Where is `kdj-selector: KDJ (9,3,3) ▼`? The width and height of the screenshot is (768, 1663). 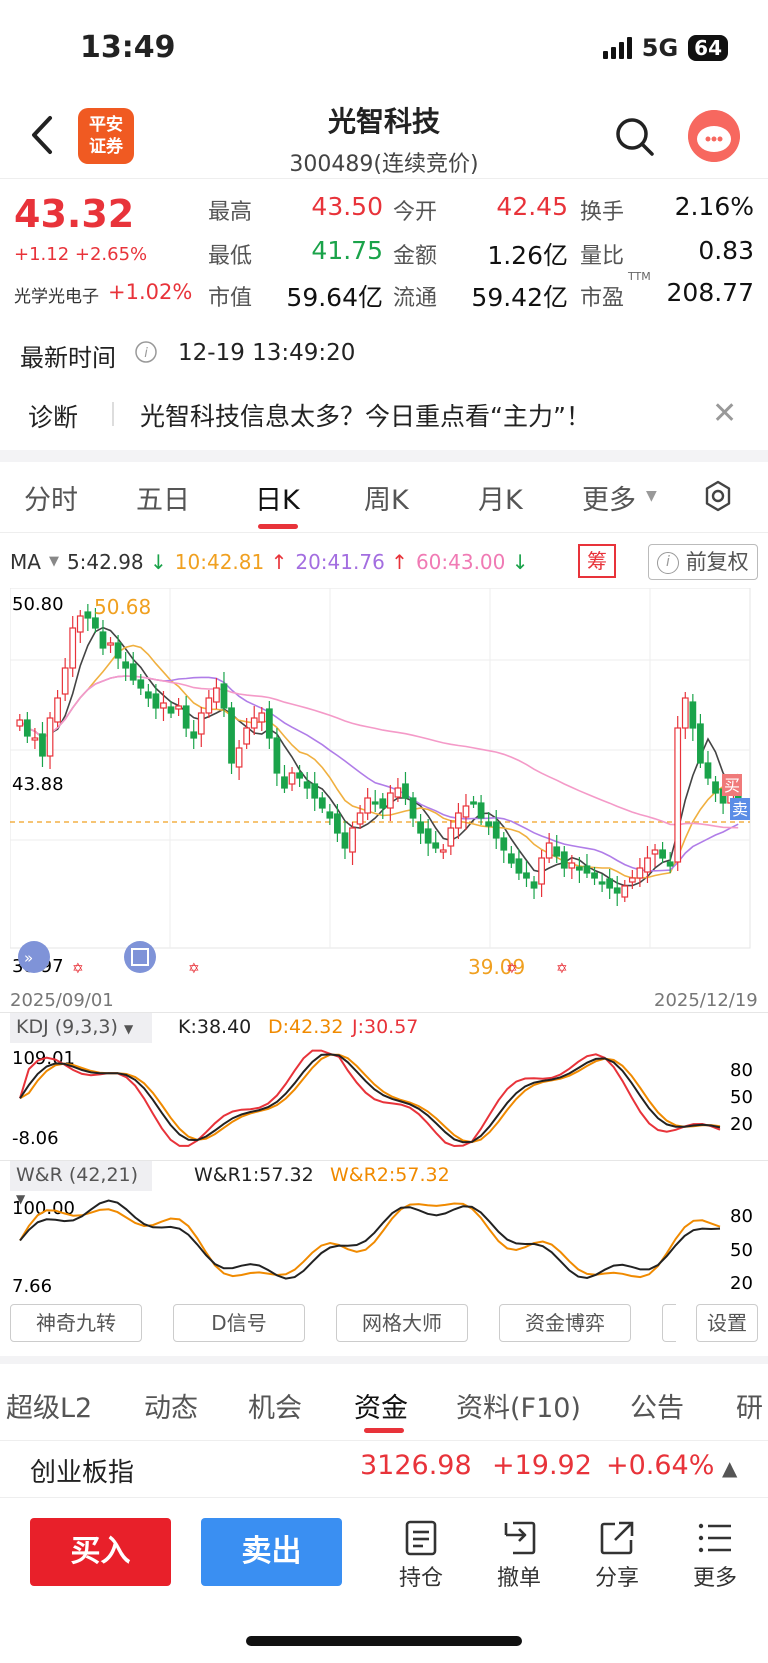 kdj-selector: KDJ (9,3,3) ▼ is located at coordinates (81, 1028).